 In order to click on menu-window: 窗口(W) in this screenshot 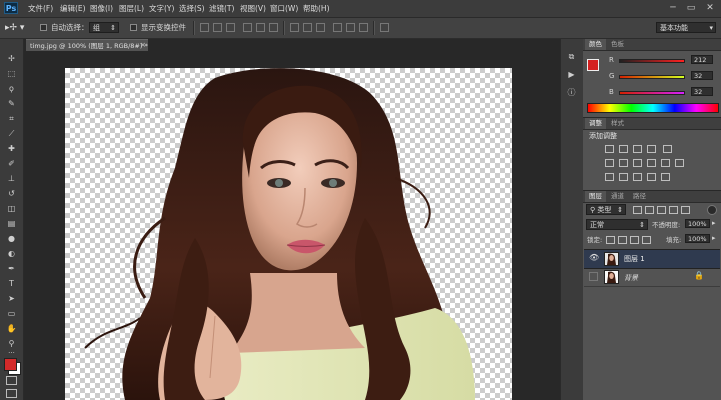, I will do `click(284, 9)`.